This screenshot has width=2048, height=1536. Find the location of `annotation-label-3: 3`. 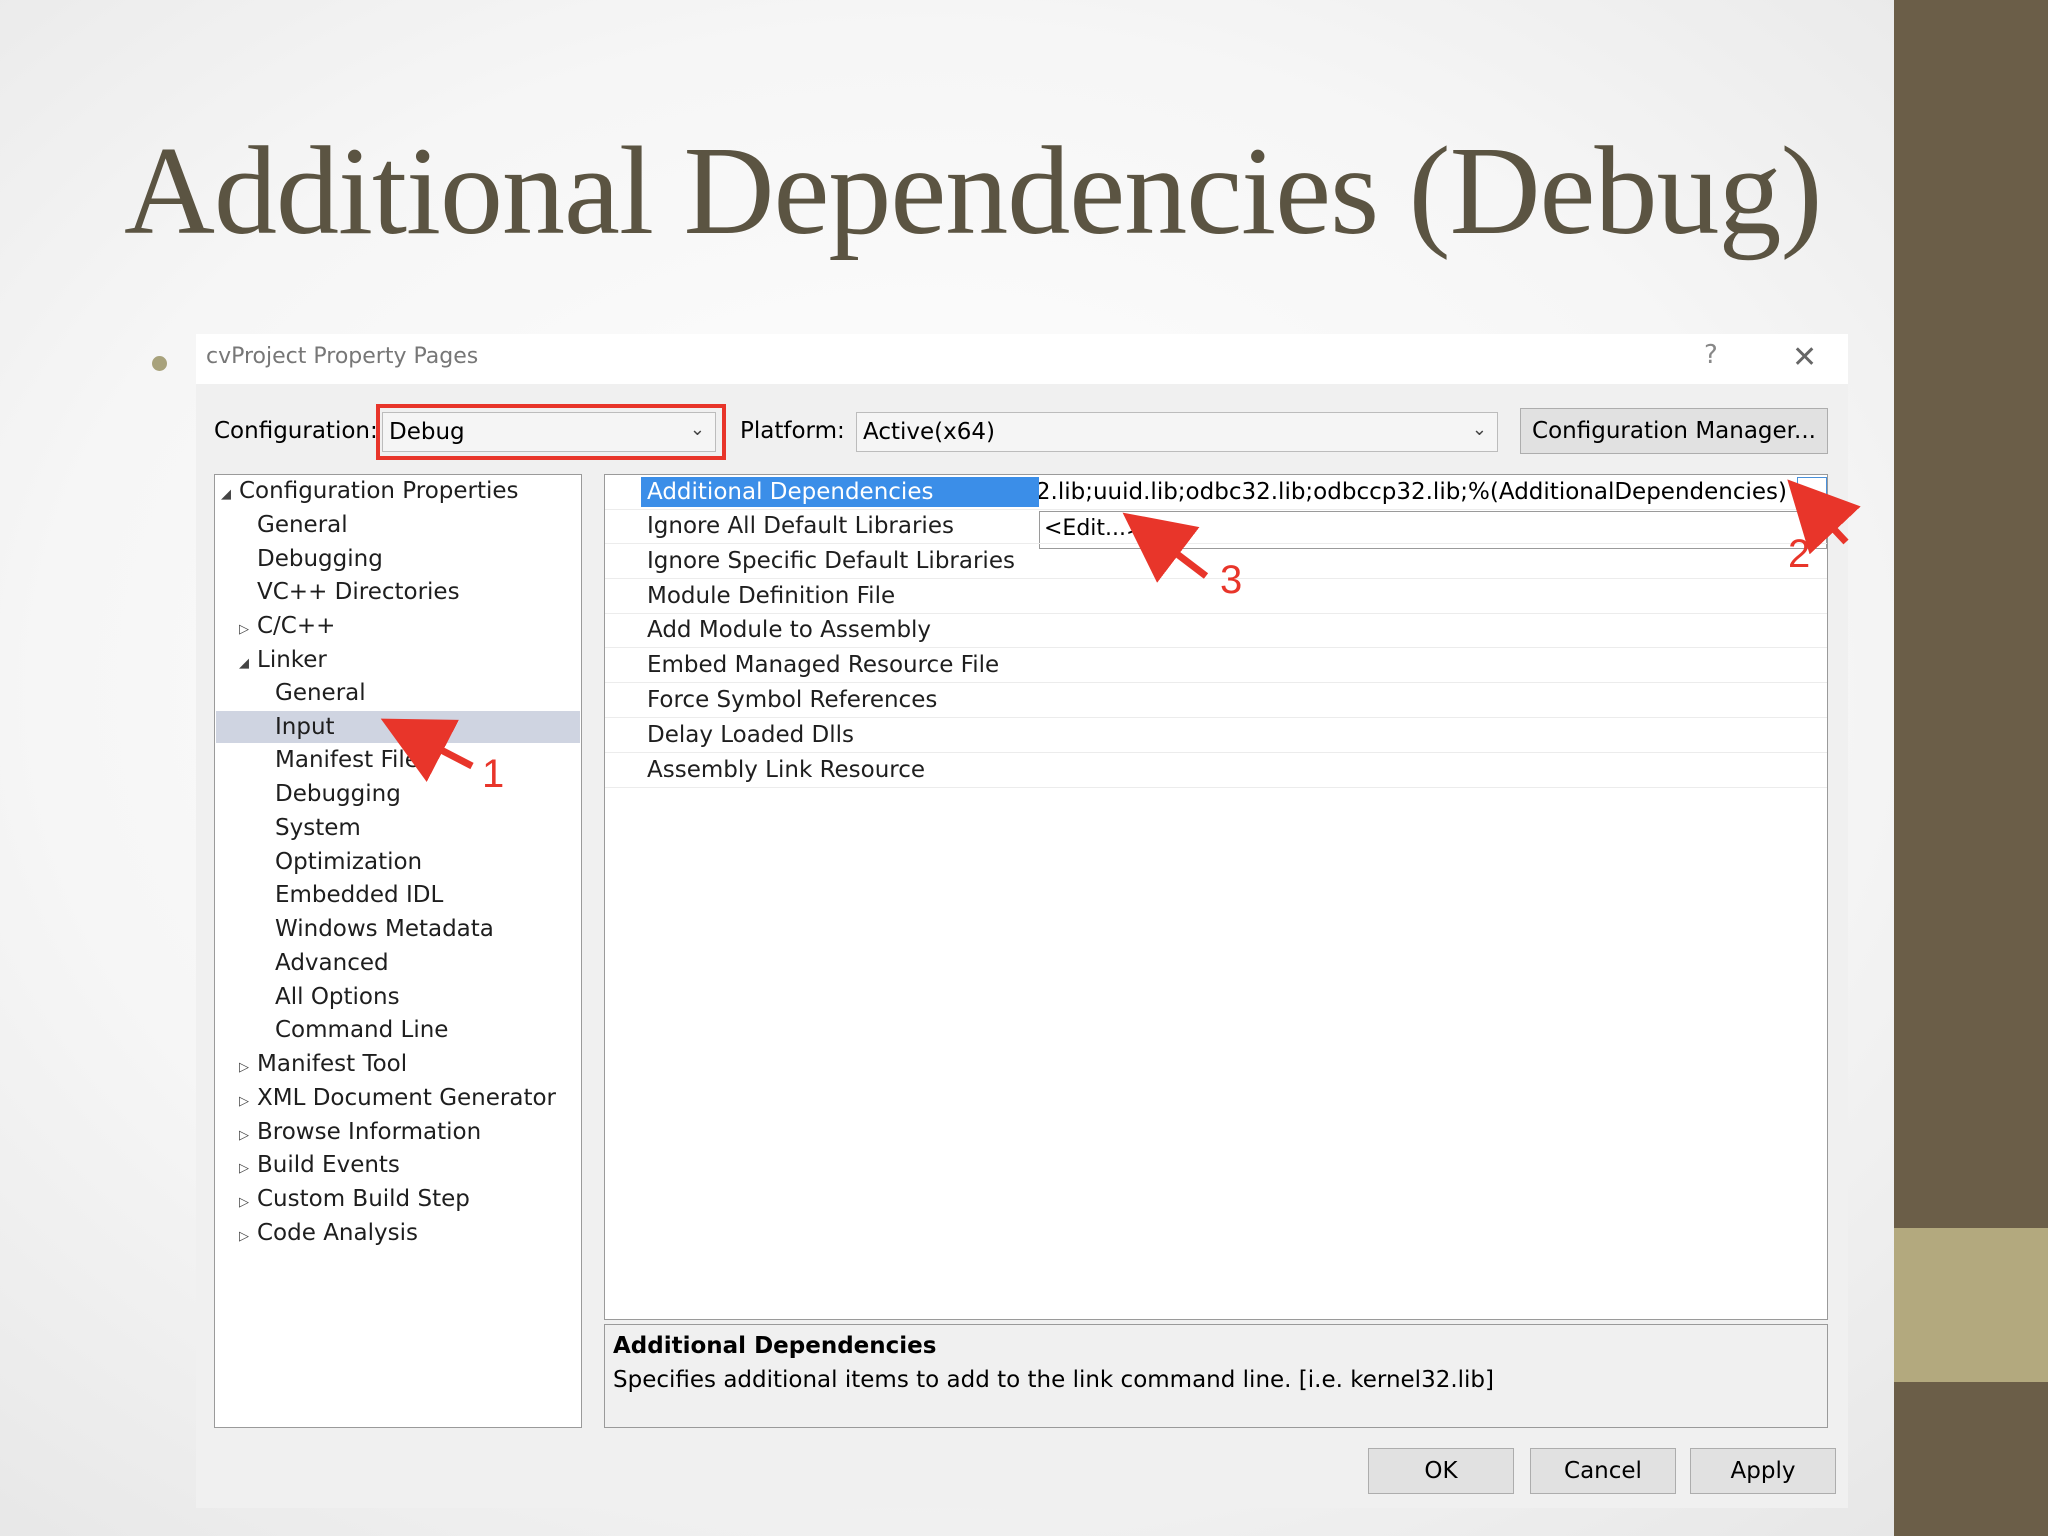

annotation-label-3: 3 is located at coordinates (1231, 580).